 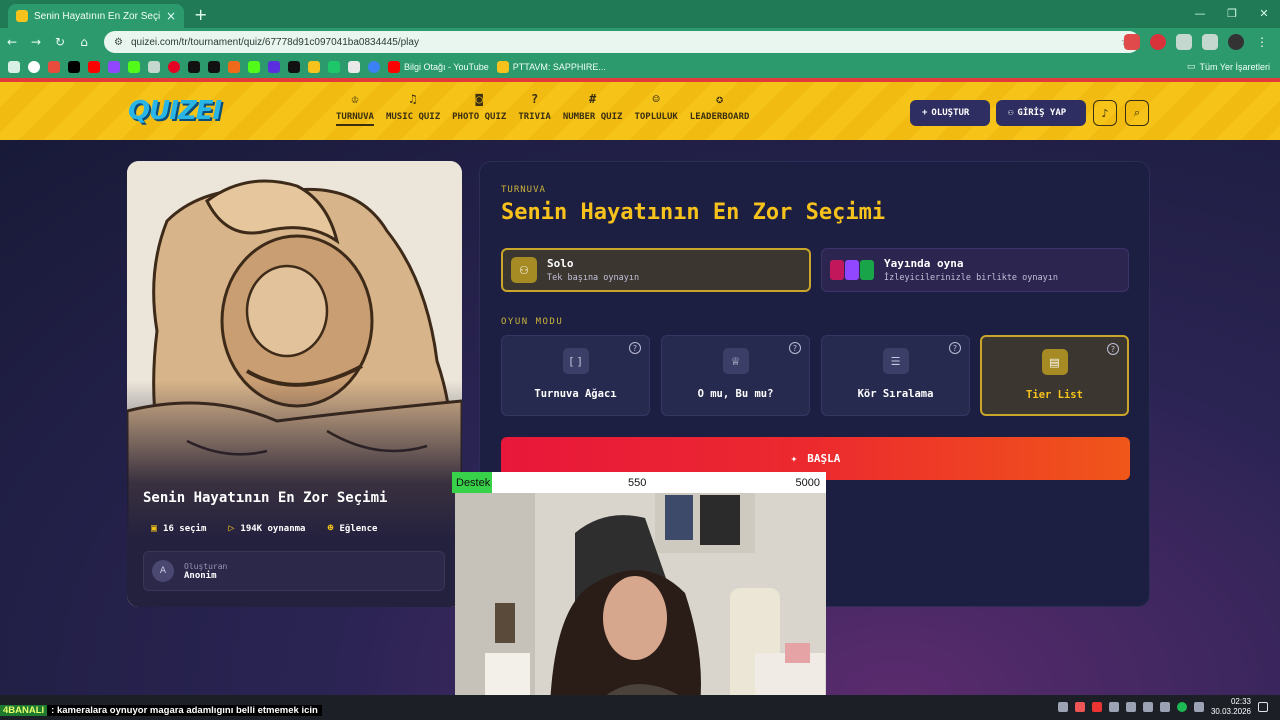 I want to click on webcam-feed, so click(x=640, y=599).